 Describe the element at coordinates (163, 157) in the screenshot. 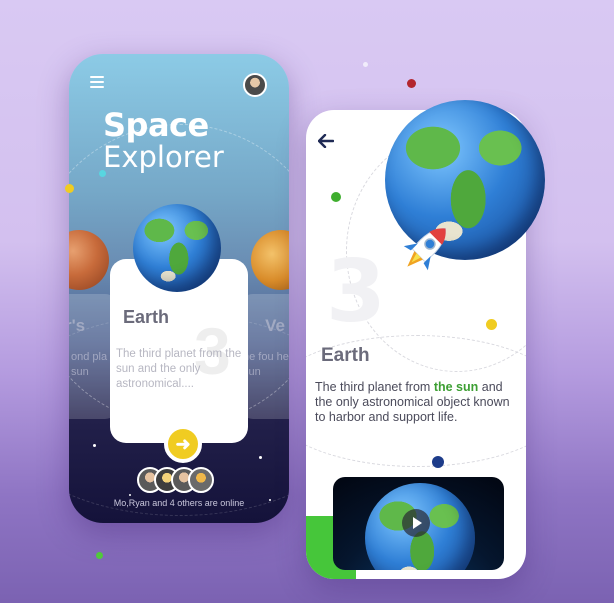

I see `app-title-line2: Explorer` at that location.